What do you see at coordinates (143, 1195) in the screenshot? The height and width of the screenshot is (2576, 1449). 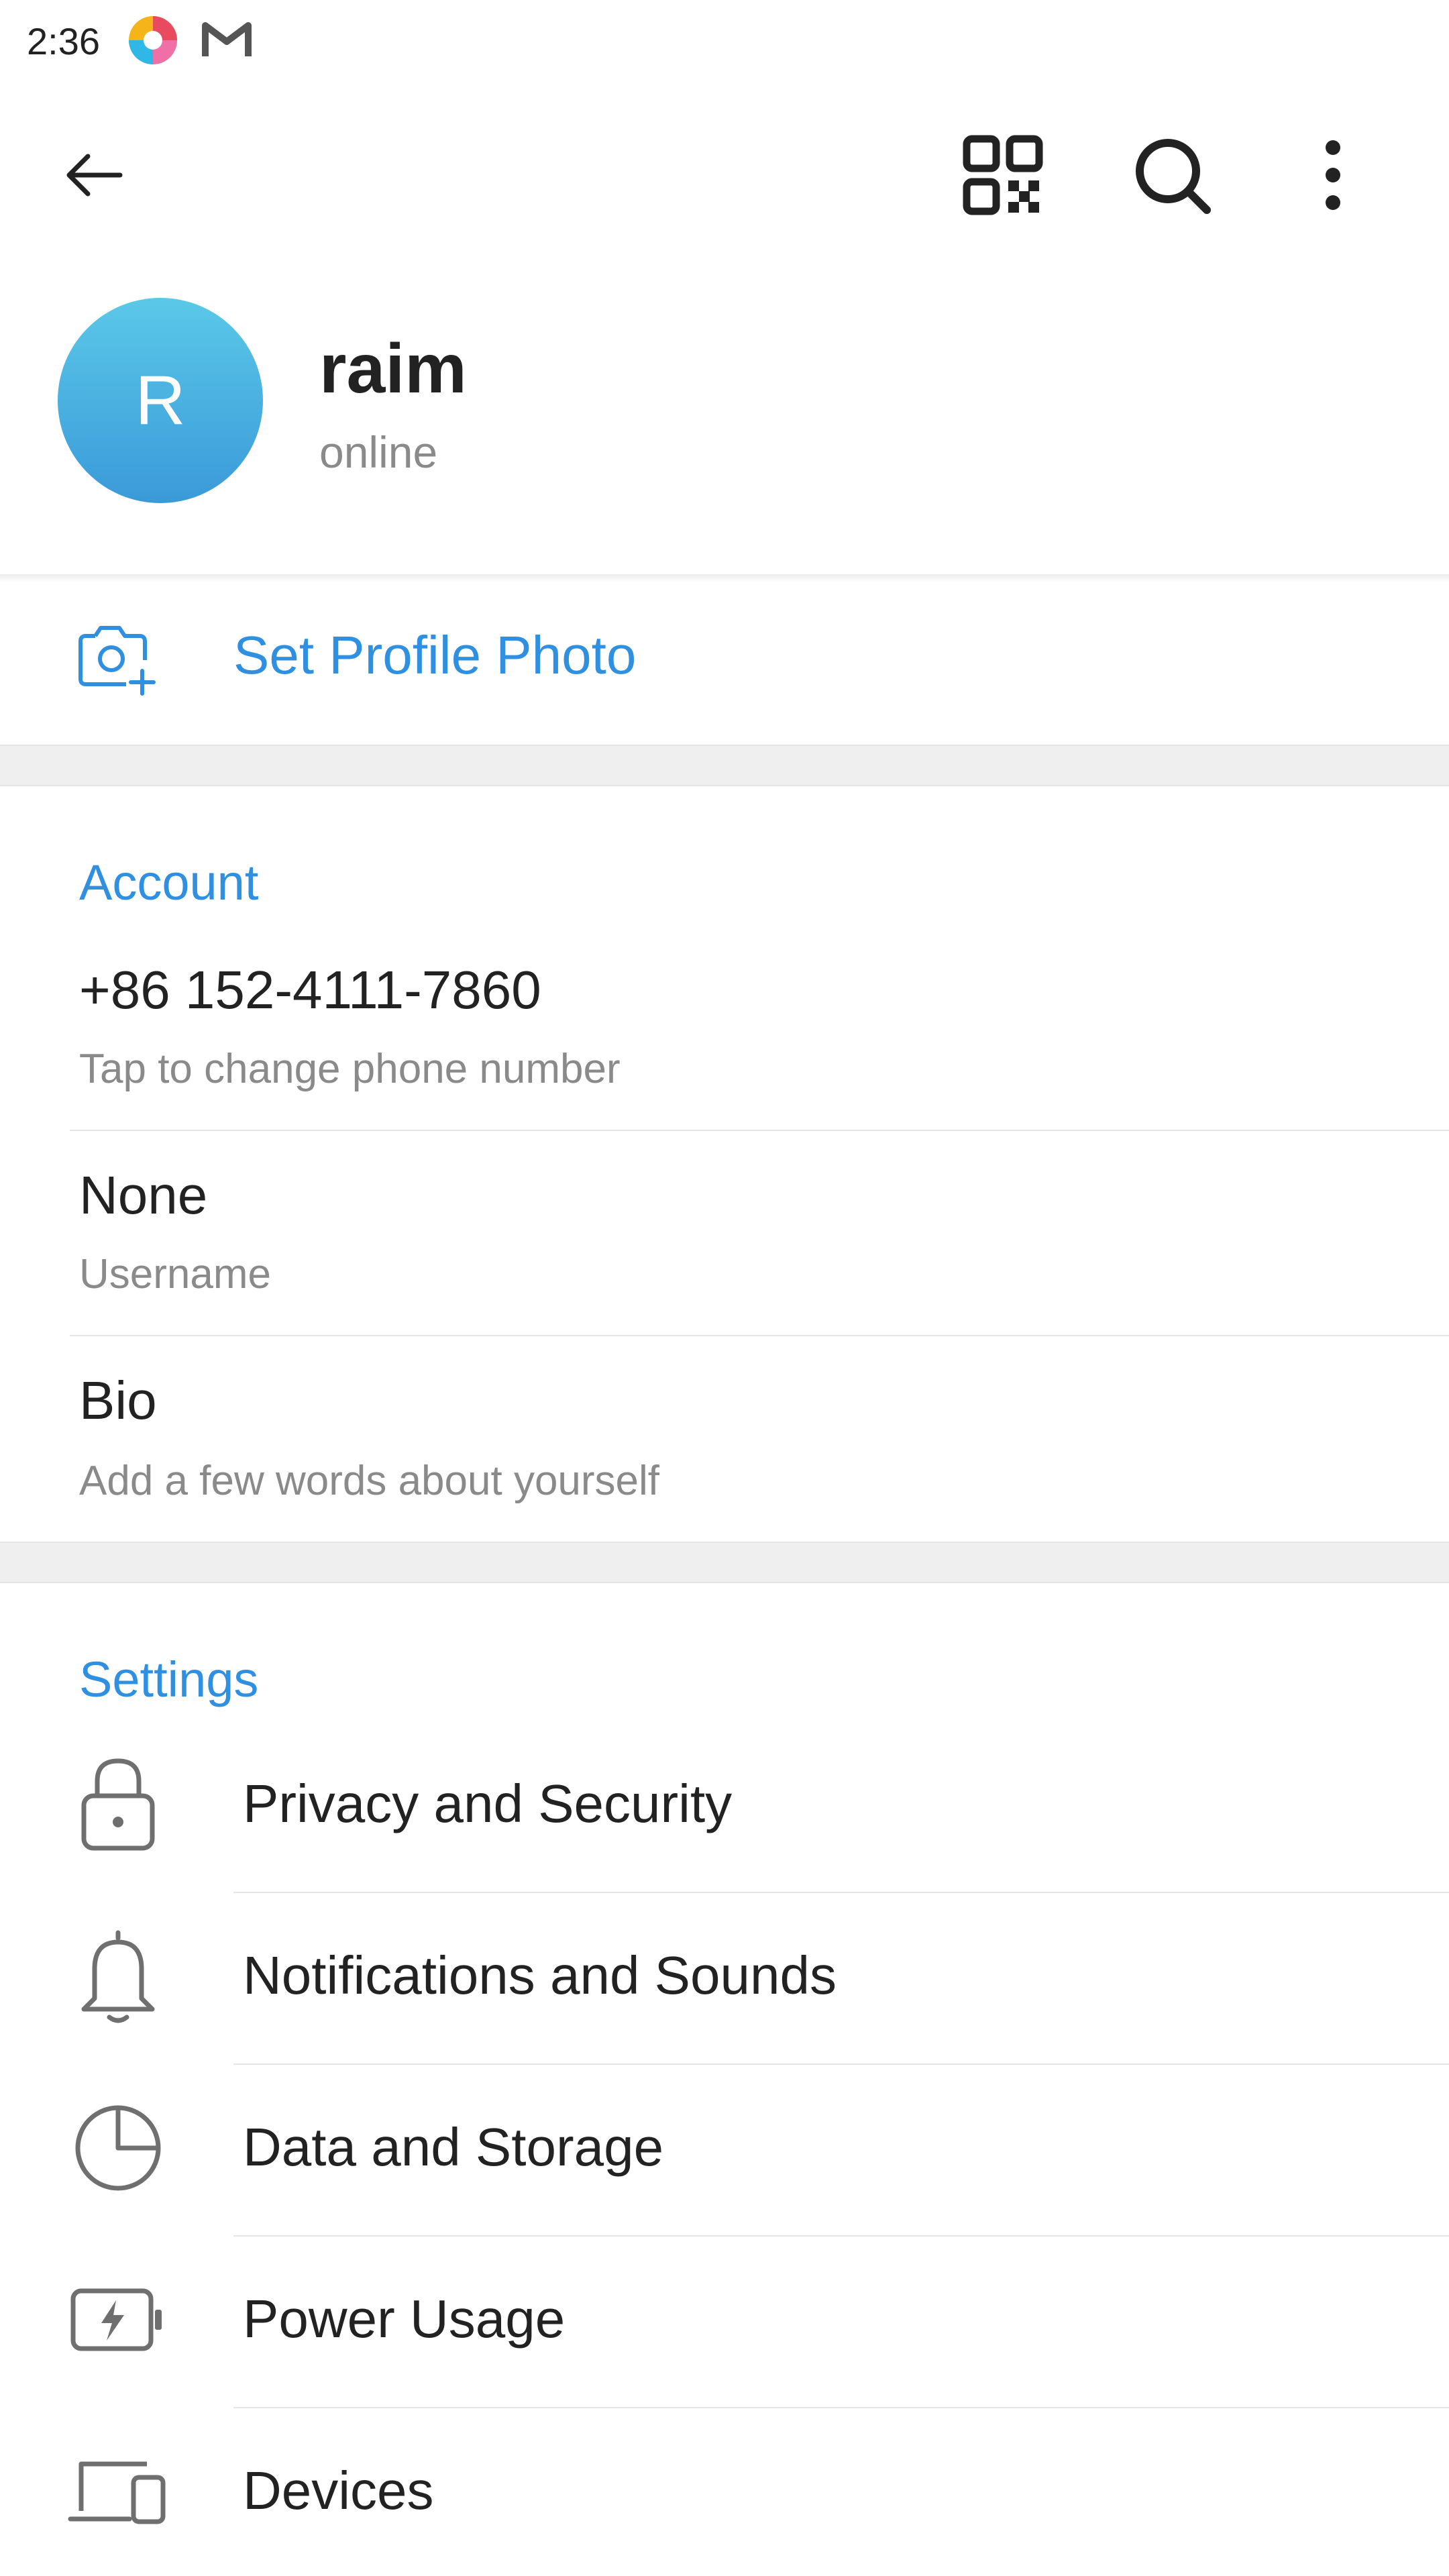 I see `username-value: None` at bounding box center [143, 1195].